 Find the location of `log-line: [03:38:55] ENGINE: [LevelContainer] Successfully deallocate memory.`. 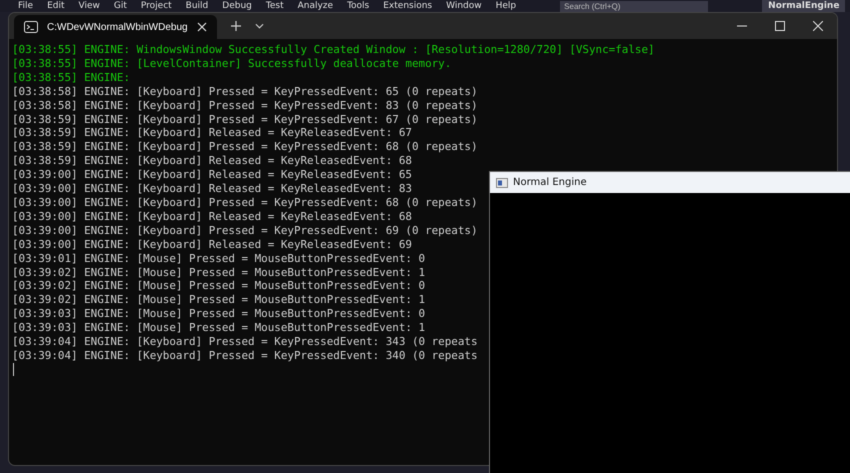

log-line: [03:38:55] ENGINE: [LevelContainer] Successfully deallocate memory. is located at coordinates (232, 63).